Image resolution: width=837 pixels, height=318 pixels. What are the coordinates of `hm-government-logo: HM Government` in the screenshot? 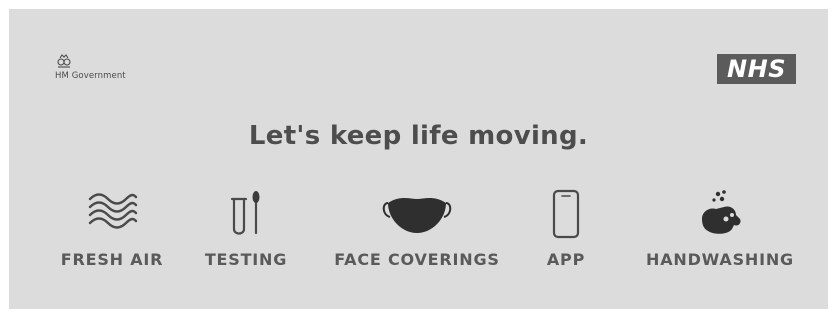 It's located at (90, 67).